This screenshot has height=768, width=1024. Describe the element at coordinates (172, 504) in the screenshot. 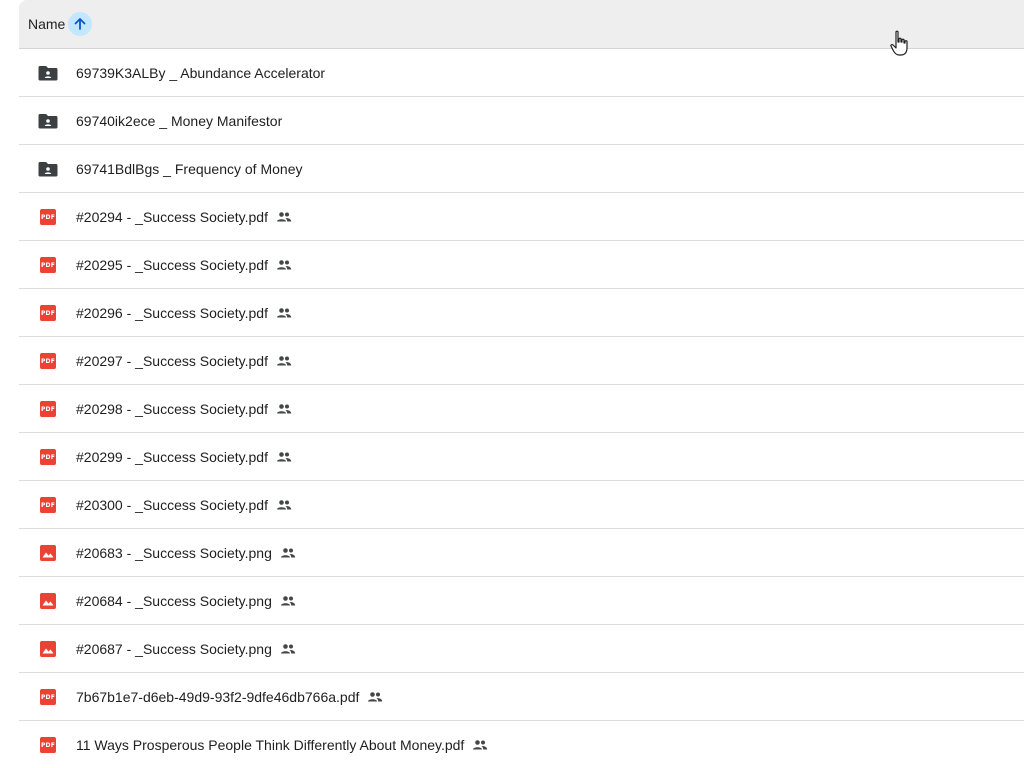

I see `file-name-text: #20300 - _Success Society.pdf` at that location.